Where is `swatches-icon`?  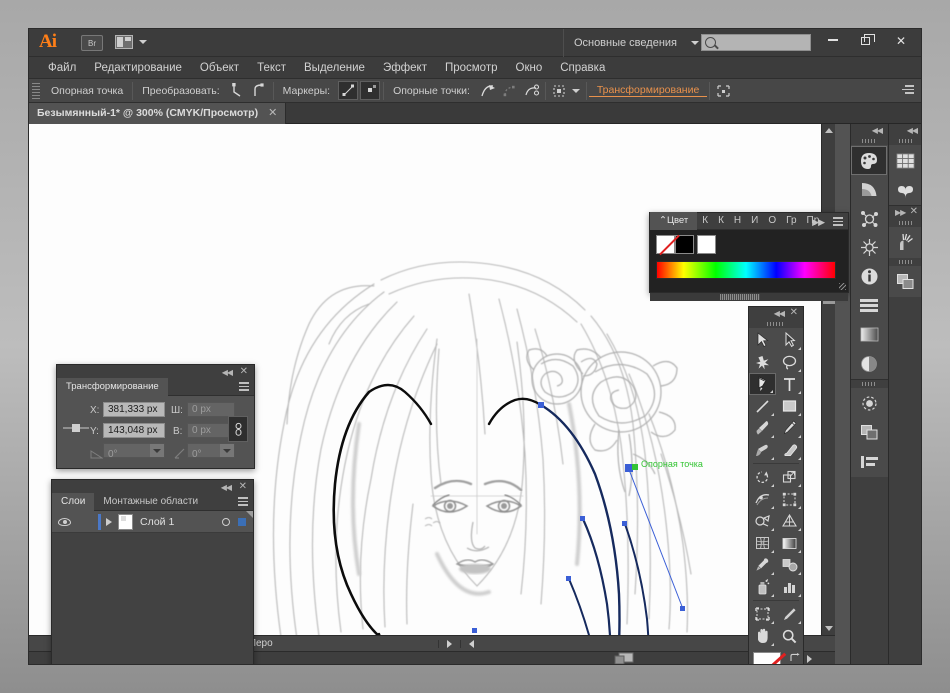
swatches-icon is located at coordinates (905, 160).